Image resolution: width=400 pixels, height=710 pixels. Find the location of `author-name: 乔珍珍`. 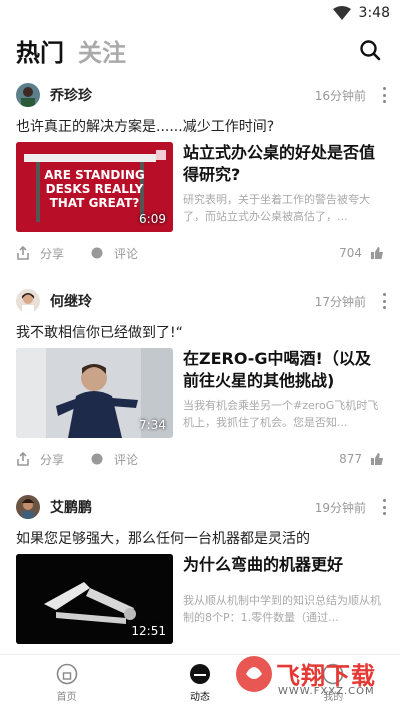

author-name: 乔珍珍 is located at coordinates (182, 95).